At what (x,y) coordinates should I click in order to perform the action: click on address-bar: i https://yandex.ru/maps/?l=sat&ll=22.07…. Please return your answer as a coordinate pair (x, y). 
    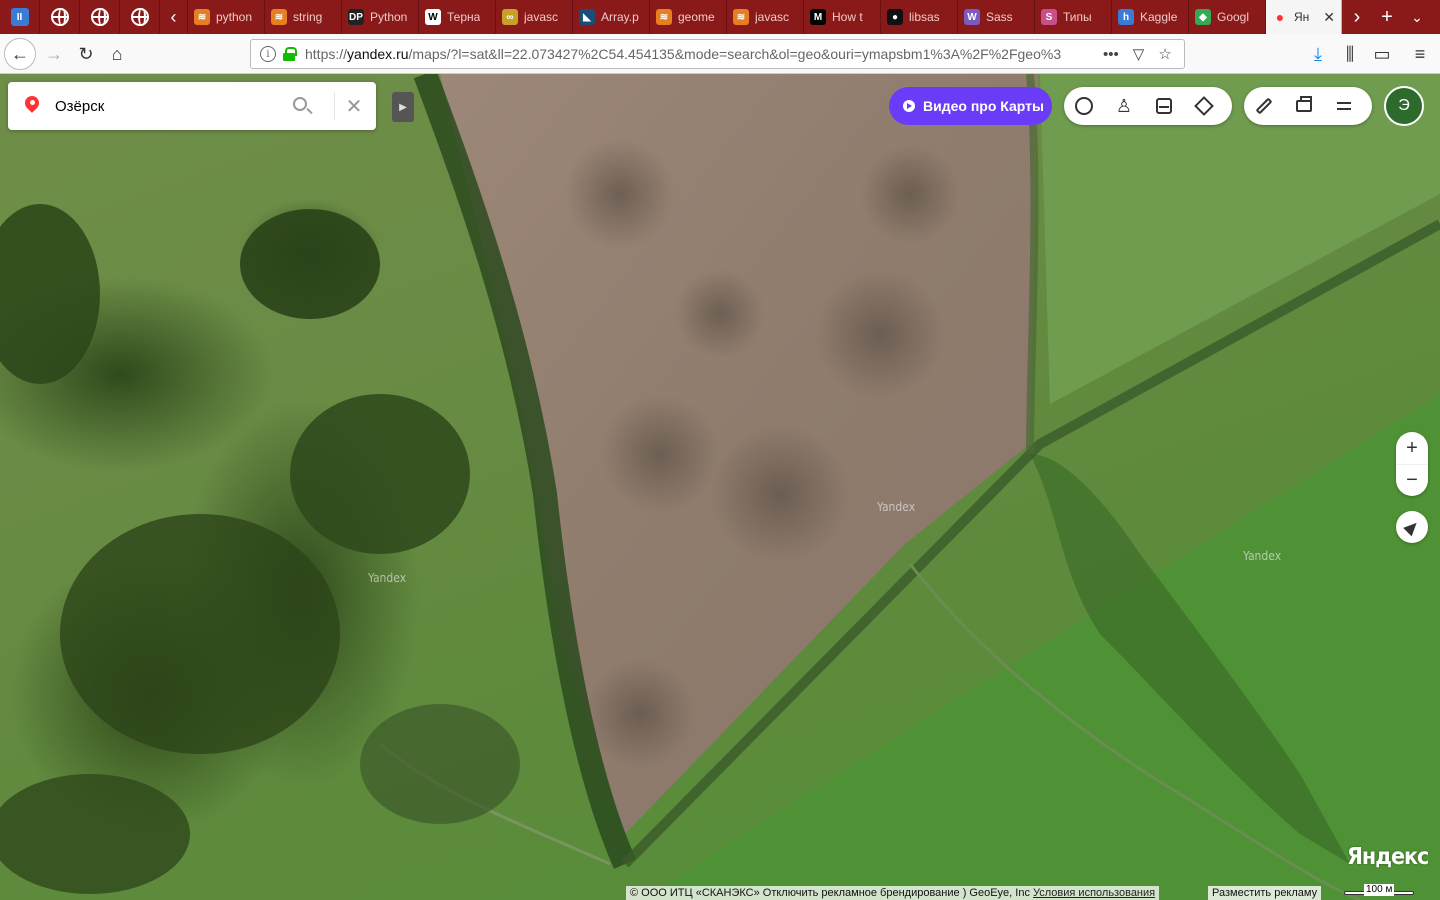
    Looking at the image, I should click on (717, 54).